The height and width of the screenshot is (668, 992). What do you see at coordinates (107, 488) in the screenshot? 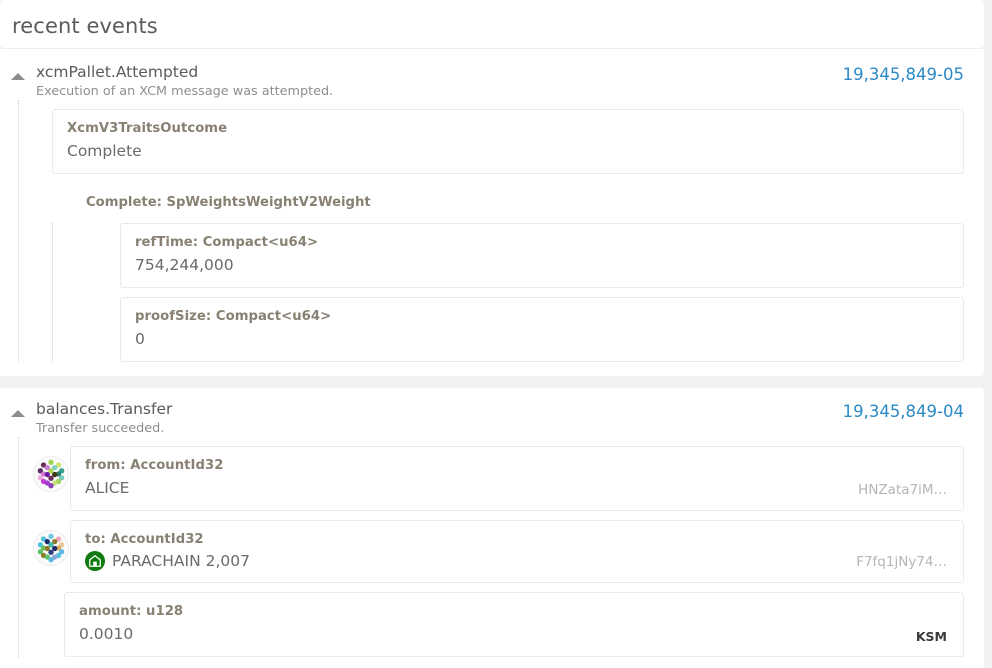
I see `field-value: ALICE` at bounding box center [107, 488].